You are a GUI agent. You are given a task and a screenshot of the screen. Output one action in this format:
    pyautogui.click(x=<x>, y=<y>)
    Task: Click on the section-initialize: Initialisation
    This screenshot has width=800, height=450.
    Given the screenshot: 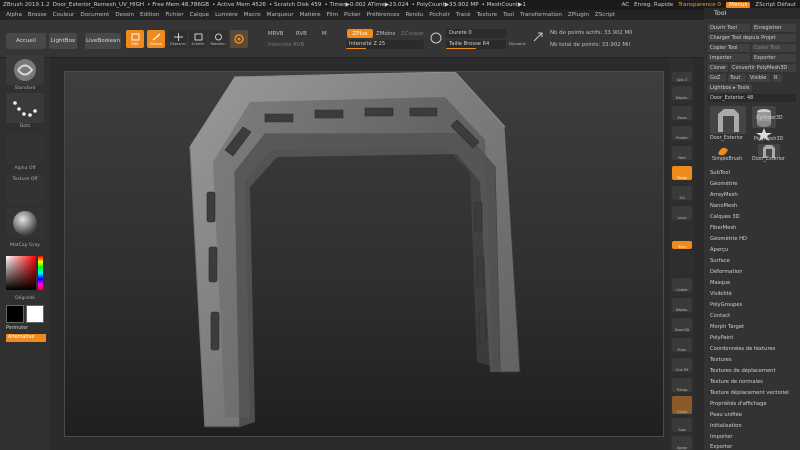 What is the action you would take?
    pyautogui.click(x=726, y=426)
    